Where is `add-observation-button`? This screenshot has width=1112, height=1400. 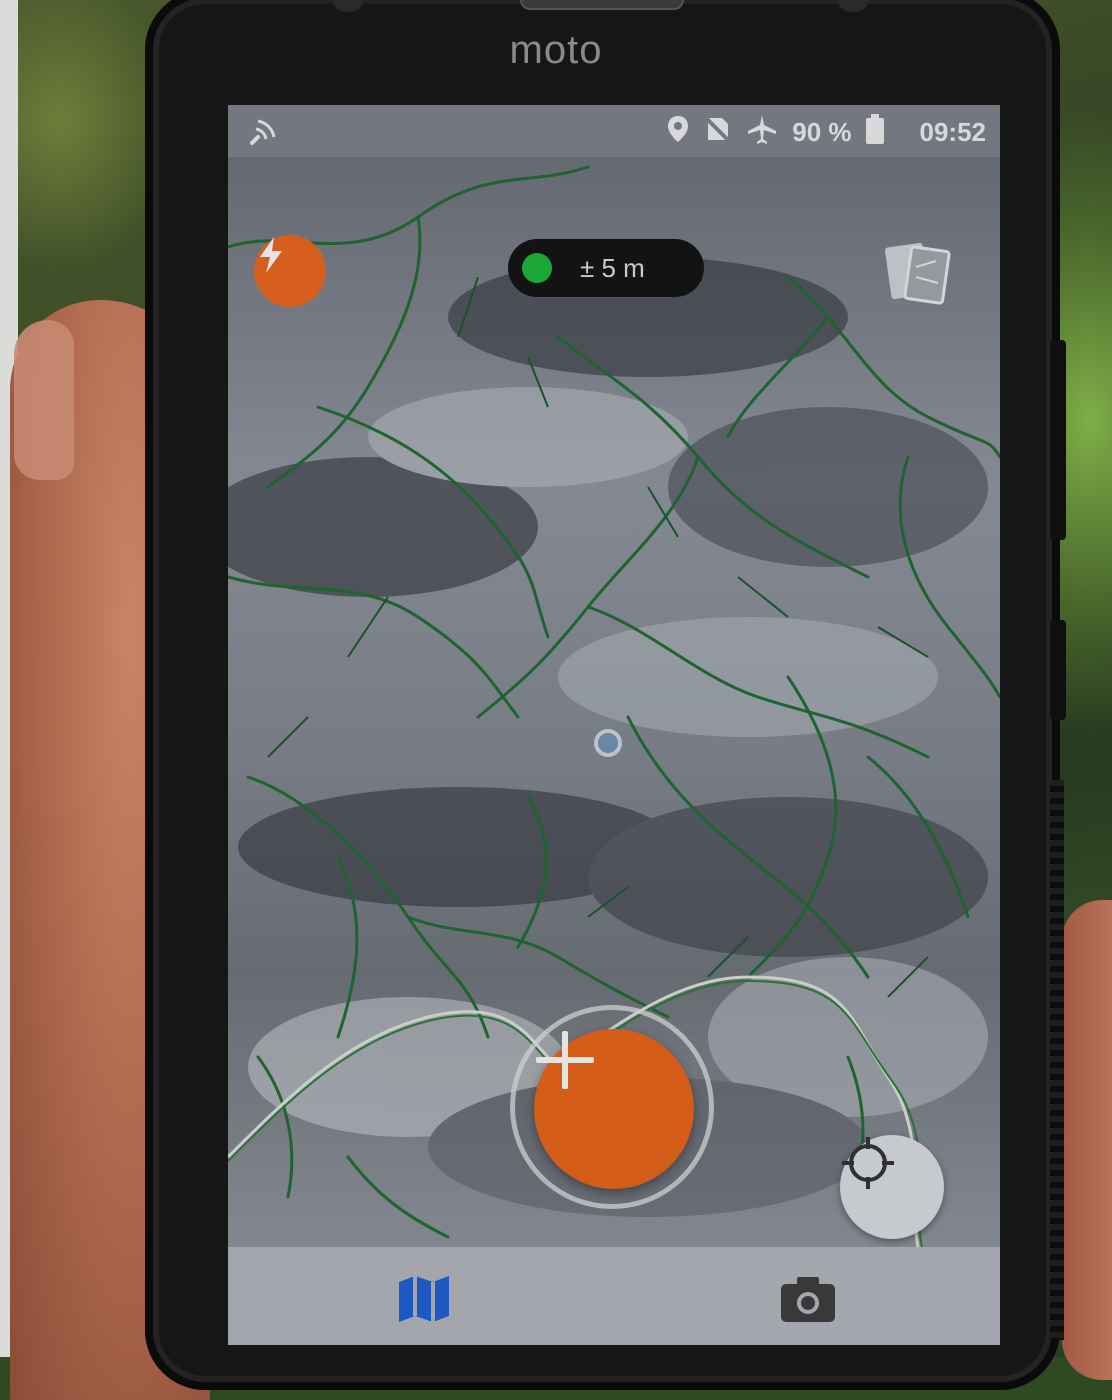
add-observation-button is located at coordinates (614, 1109).